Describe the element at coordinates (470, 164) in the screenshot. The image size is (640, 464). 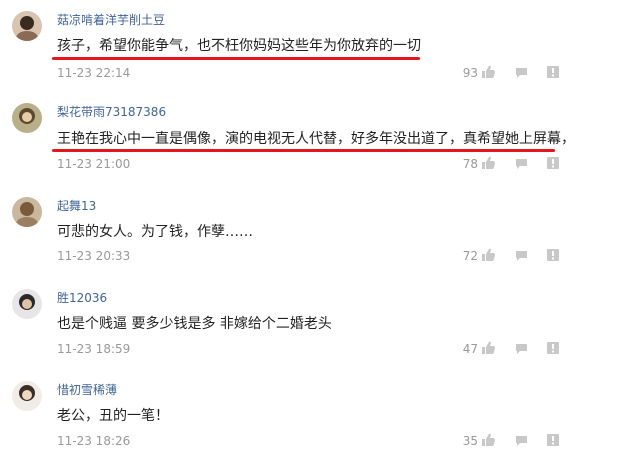
I see `like-count: 78` at that location.